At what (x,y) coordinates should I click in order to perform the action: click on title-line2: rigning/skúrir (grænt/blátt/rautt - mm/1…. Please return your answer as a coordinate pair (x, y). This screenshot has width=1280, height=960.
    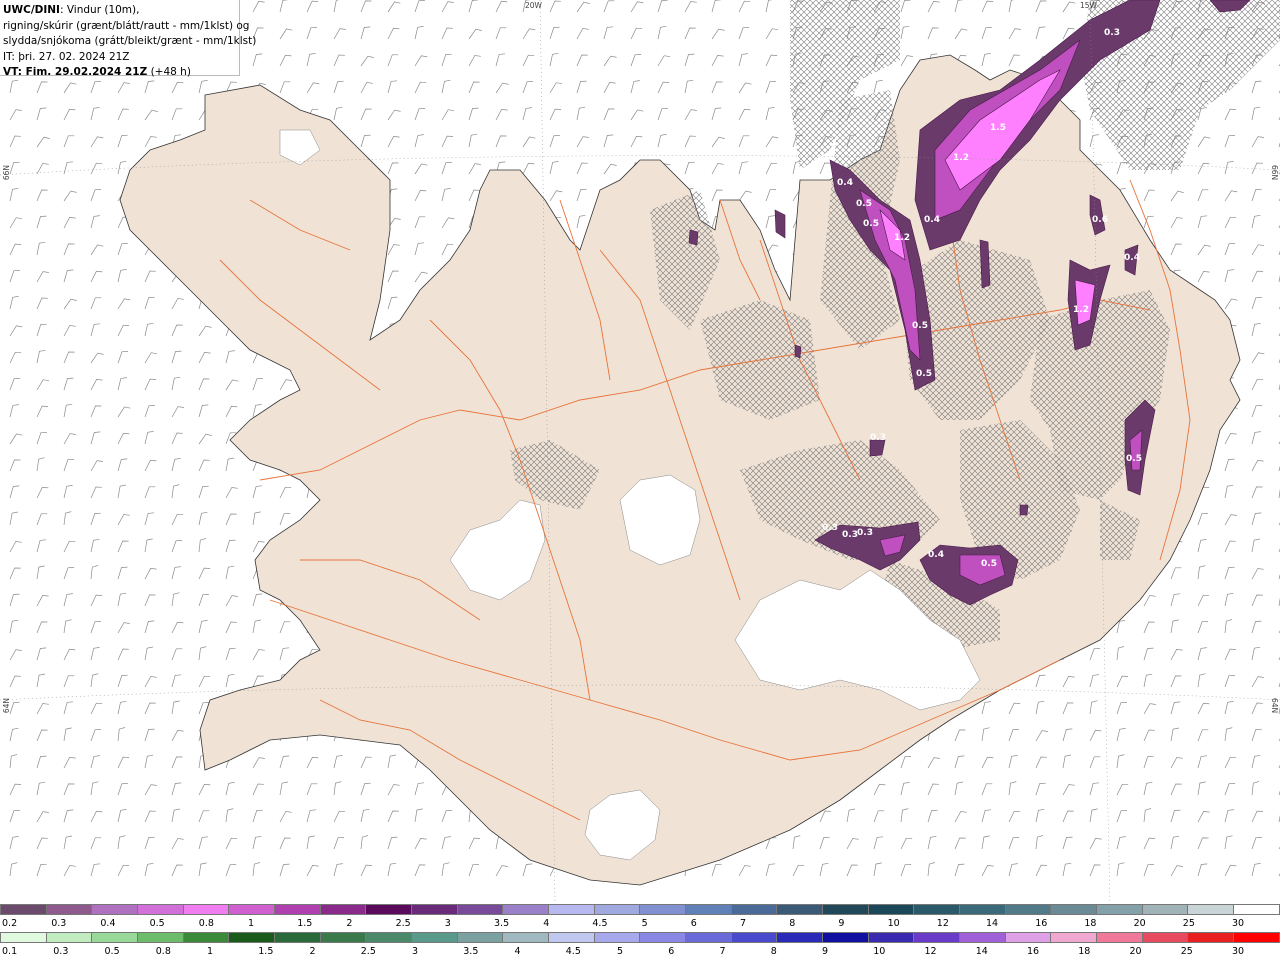
    Looking at the image, I should click on (126, 25).